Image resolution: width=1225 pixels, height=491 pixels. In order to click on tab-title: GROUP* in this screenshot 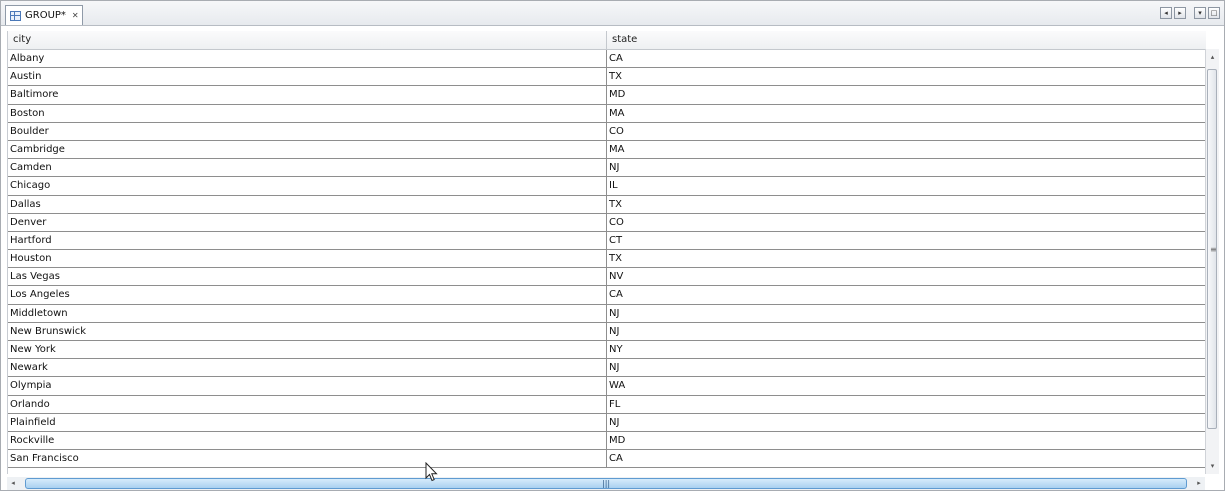, I will do `click(45, 15)`.